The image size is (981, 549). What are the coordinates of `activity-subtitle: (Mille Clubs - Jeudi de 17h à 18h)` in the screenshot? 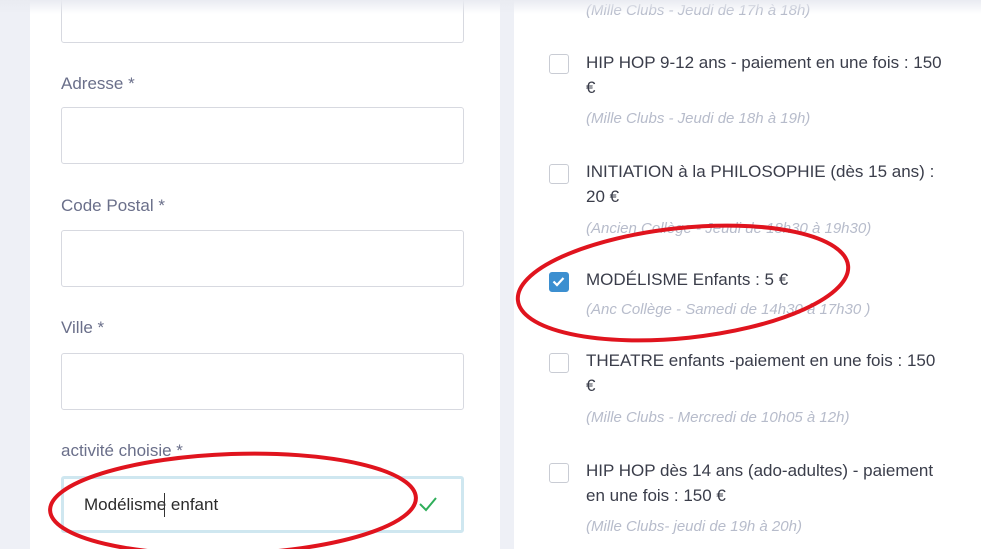 It's located at (698, 10).